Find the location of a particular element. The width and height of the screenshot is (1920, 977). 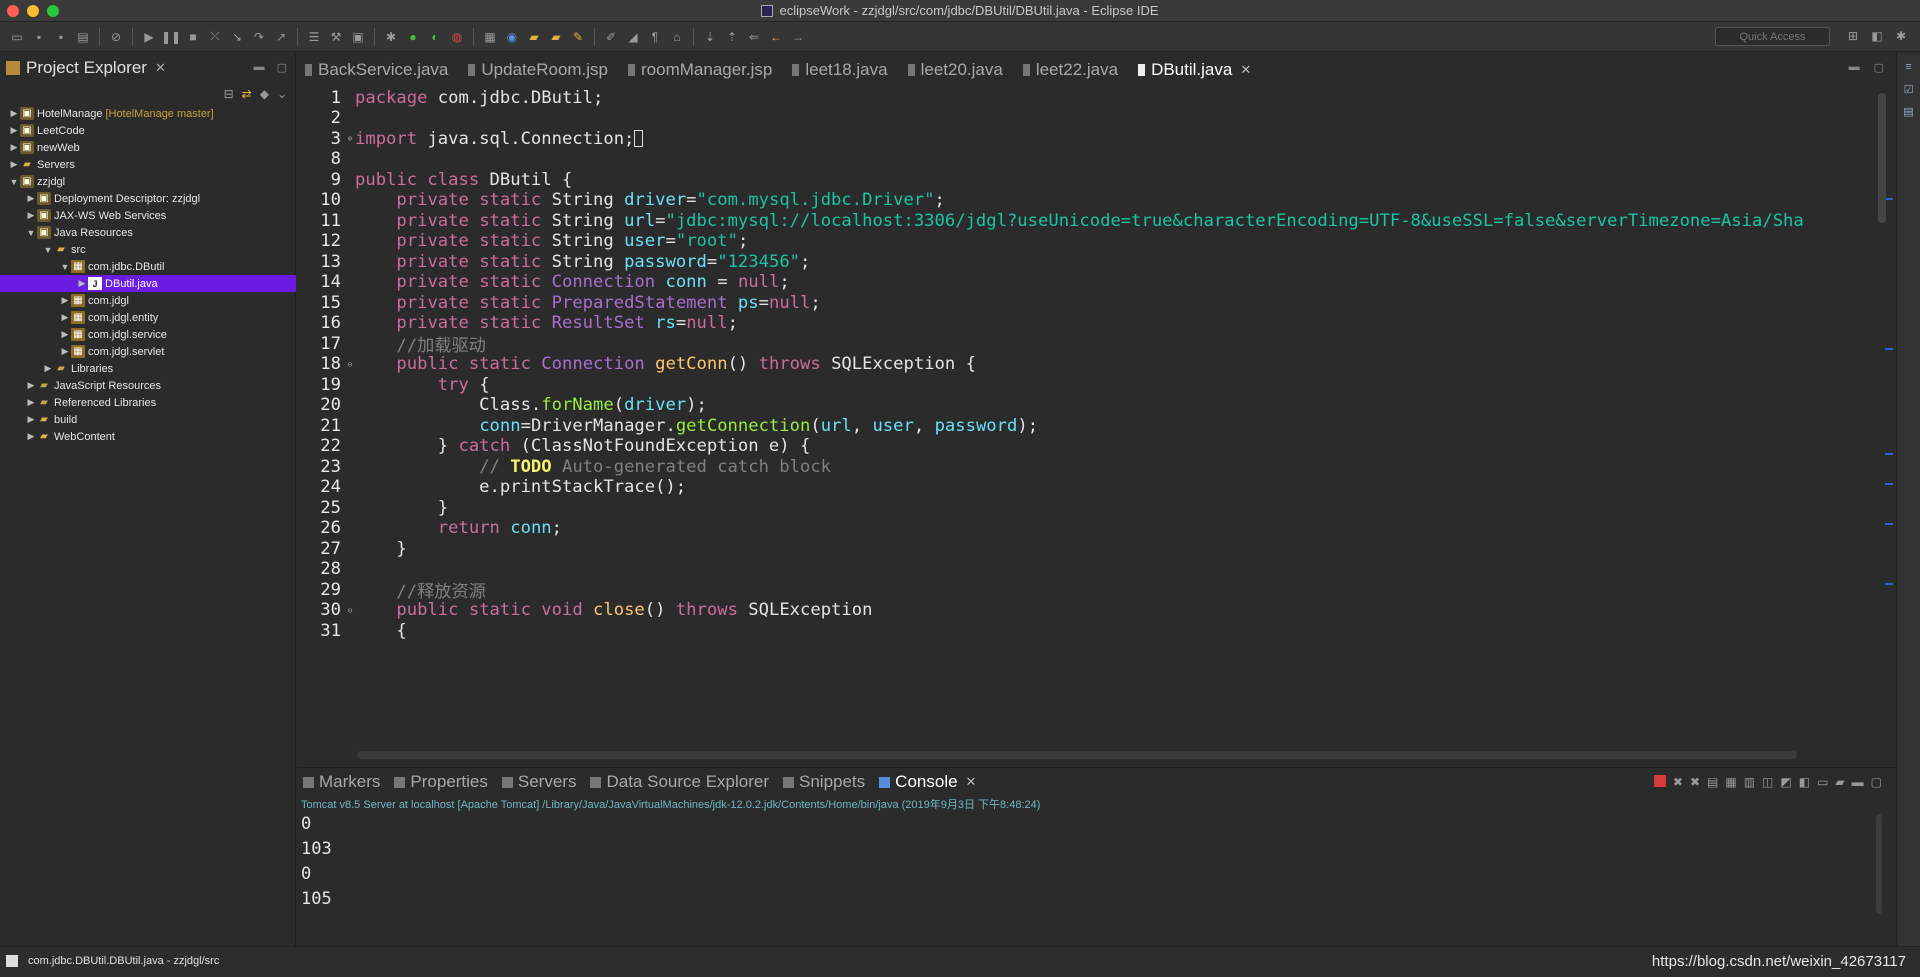

open-folder-icon: ▰ is located at coordinates (556, 37).